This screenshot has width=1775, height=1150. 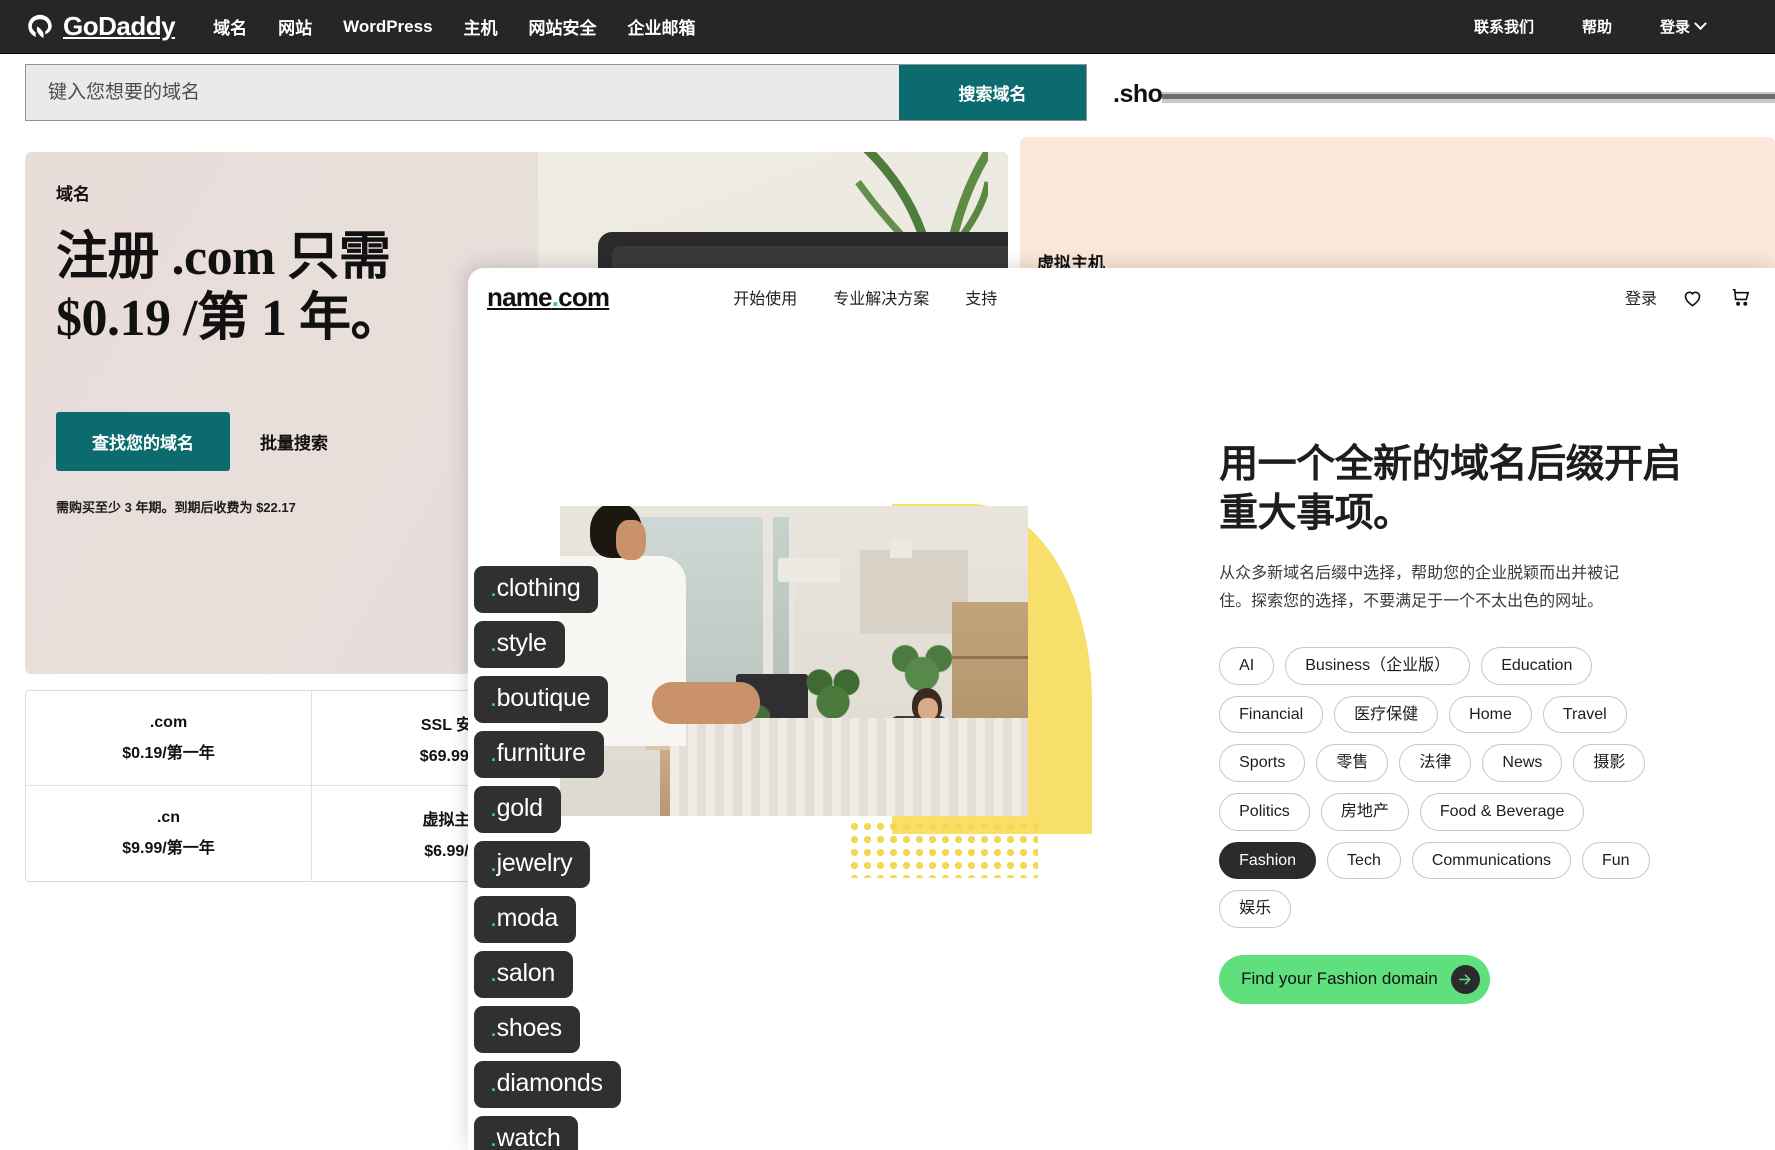 What do you see at coordinates (176, 507) in the screenshot?
I see `hero-fineprint: 需购买至少 3 年期。到期后收费为 $22.17` at bounding box center [176, 507].